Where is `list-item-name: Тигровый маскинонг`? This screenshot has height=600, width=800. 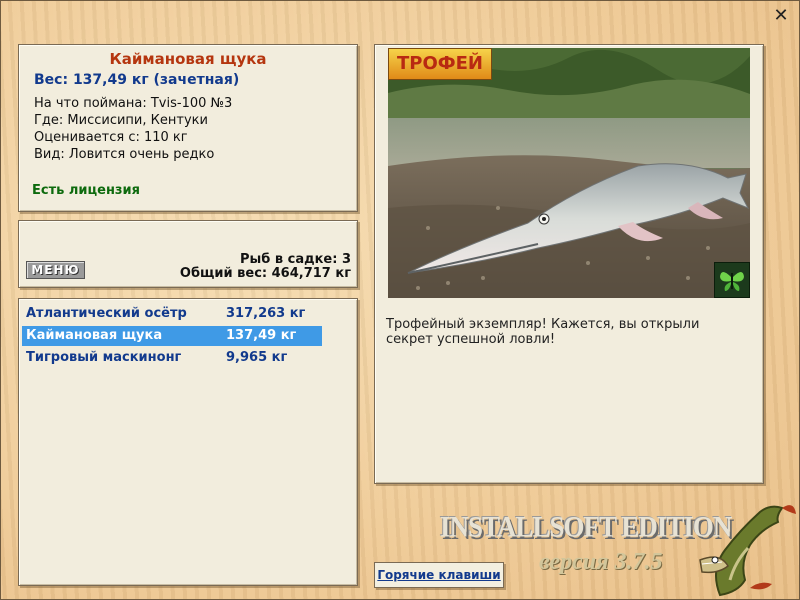 list-item-name: Тигровый маскинонг is located at coordinates (104, 357).